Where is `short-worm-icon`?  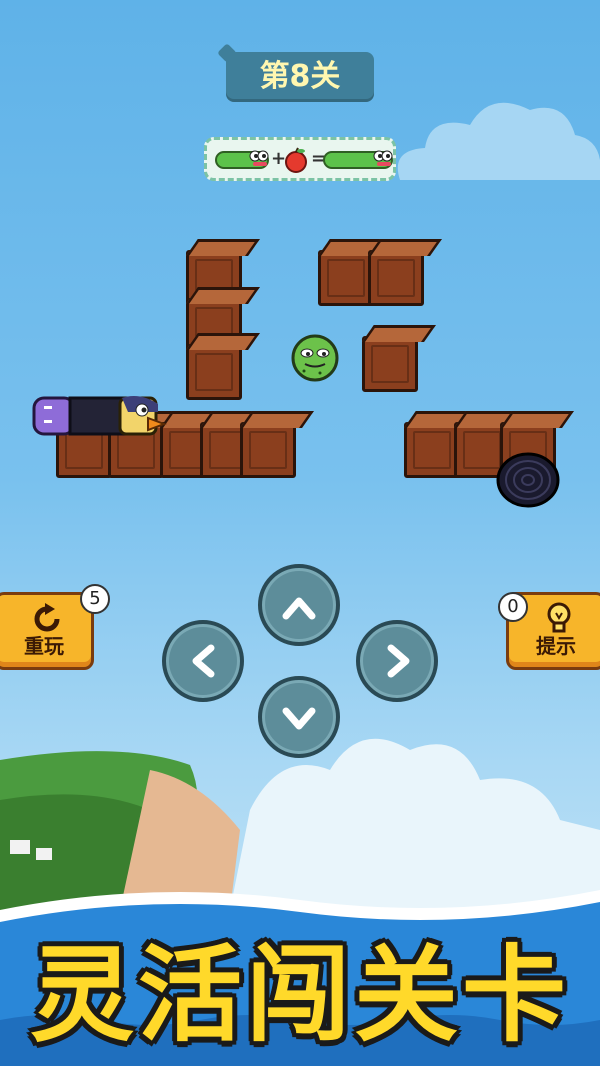
short-worm-icon is located at coordinates (242, 159).